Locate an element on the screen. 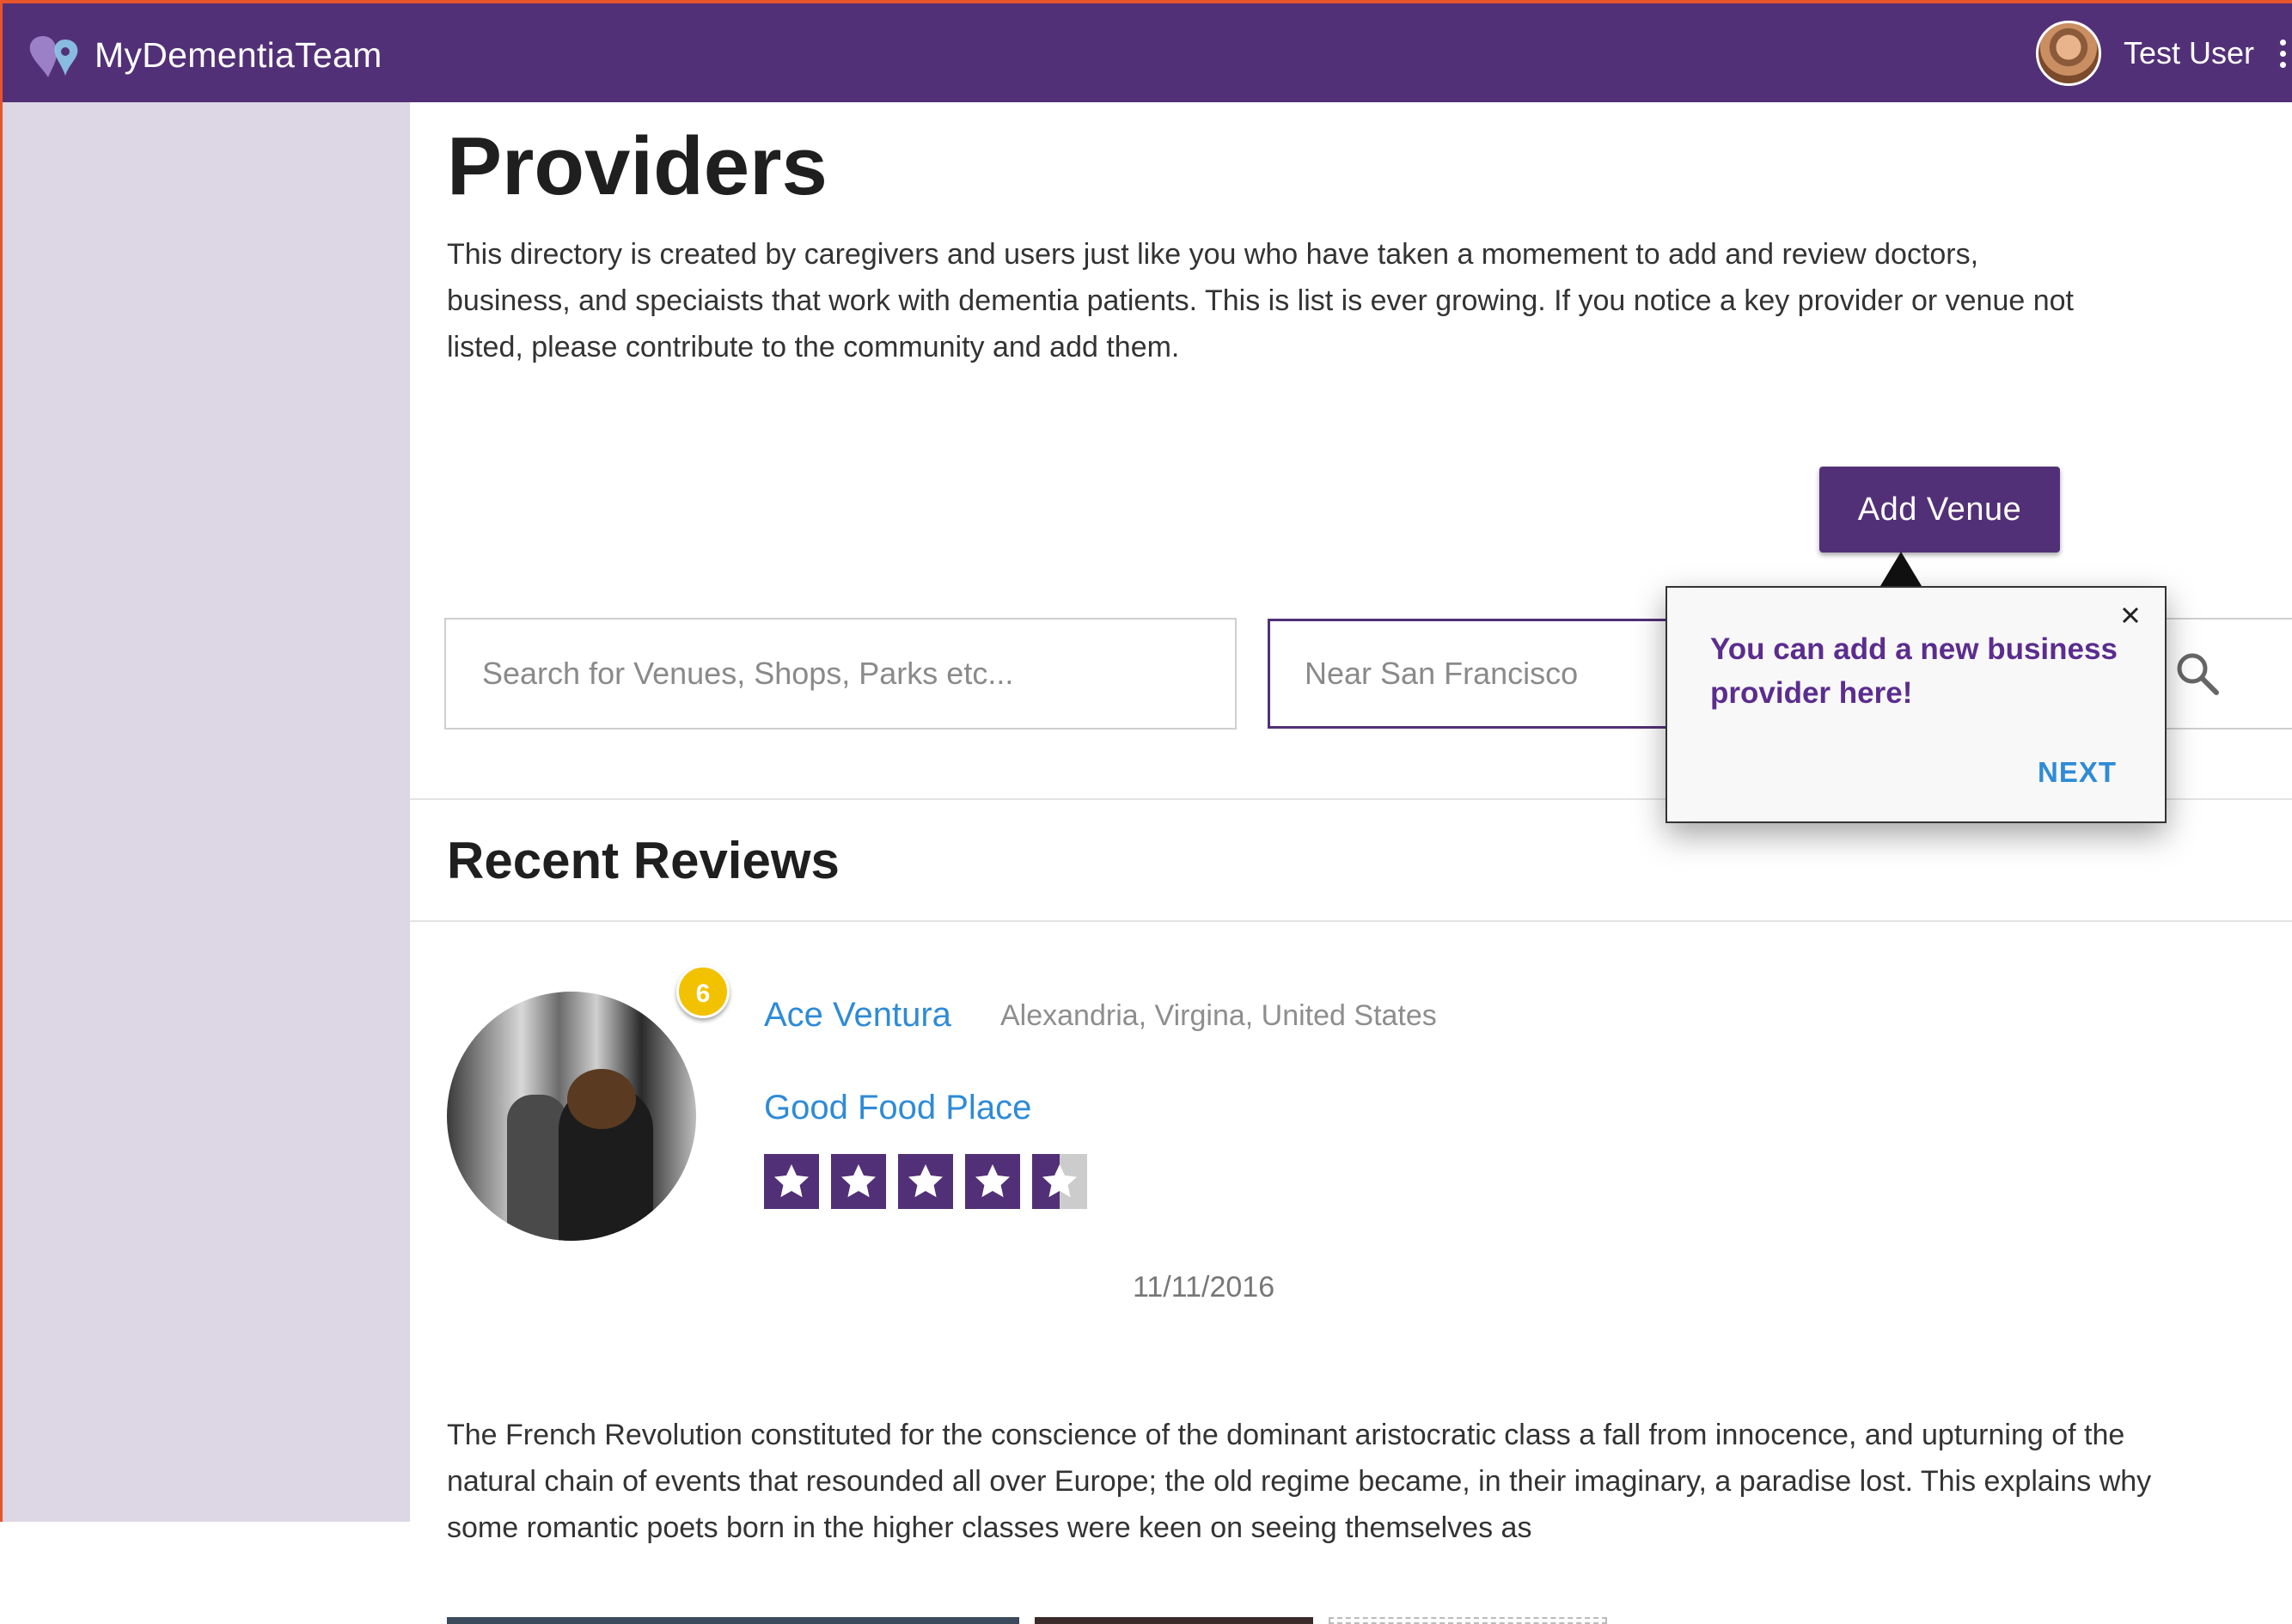  search-icon is located at coordinates (2197, 673).